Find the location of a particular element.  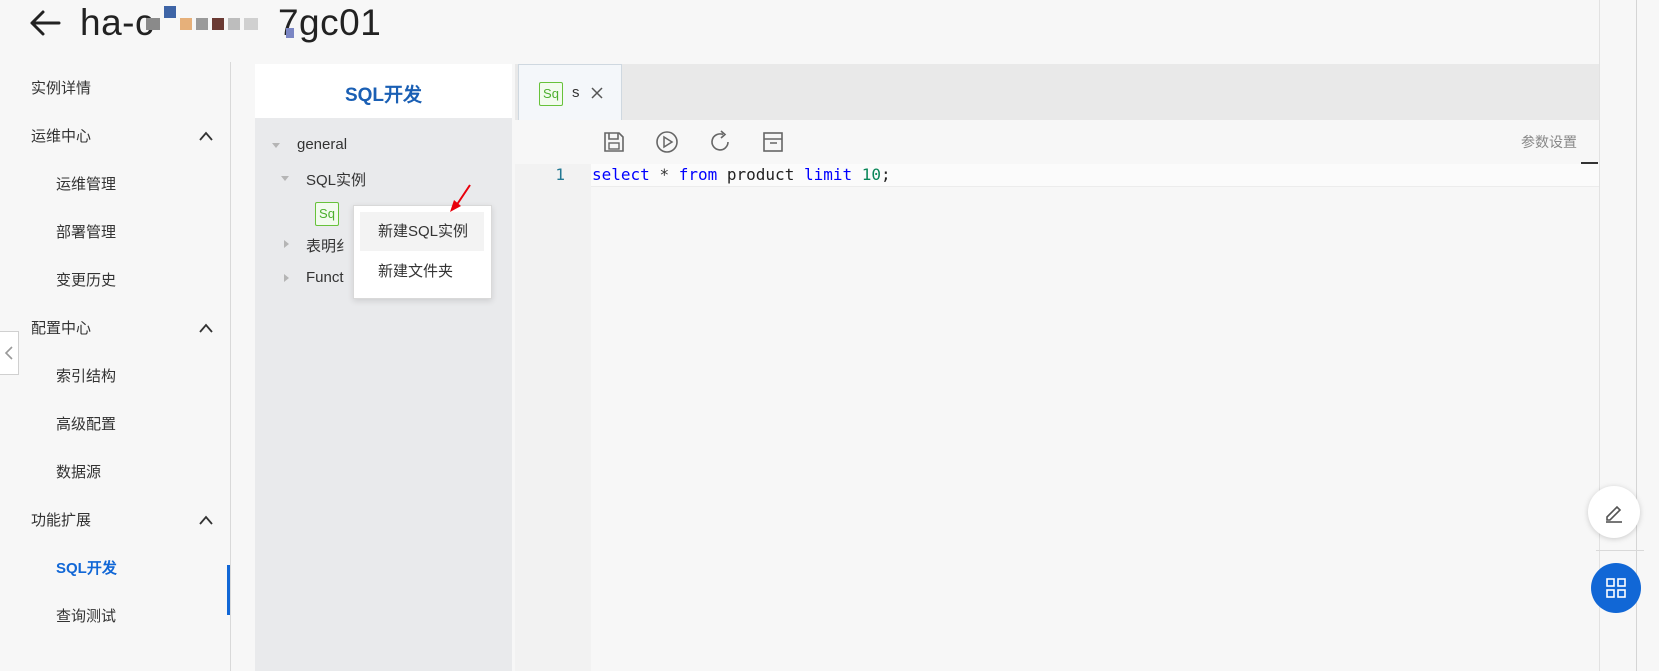

nav-query-test: 查询测试 is located at coordinates (86, 617).